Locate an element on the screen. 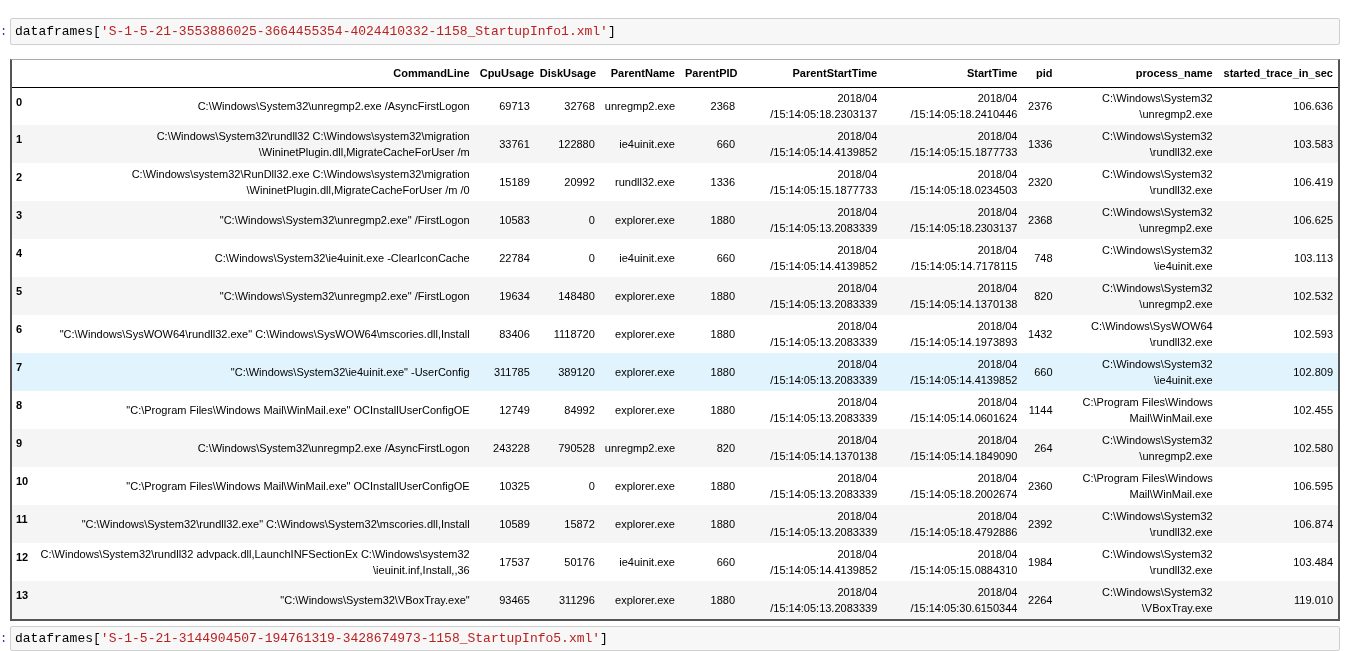 The image size is (1358, 651). table-cell: 17537 is located at coordinates (504, 562).